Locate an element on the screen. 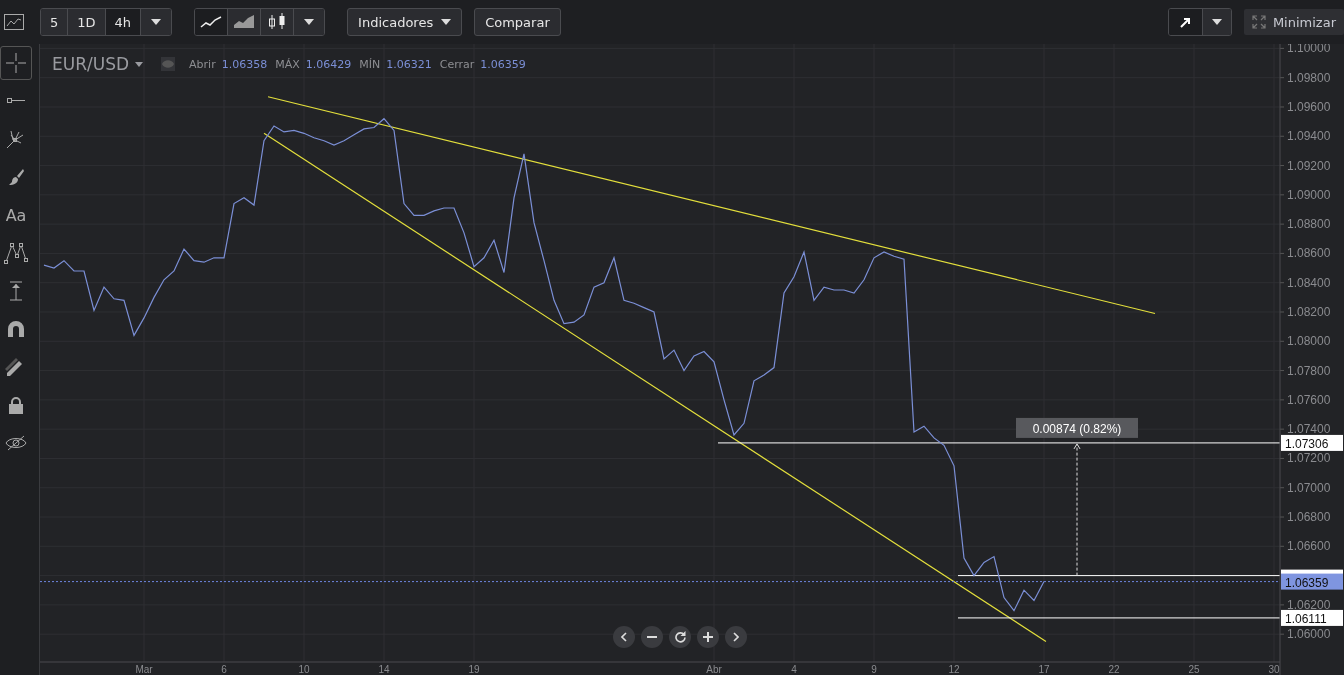 This screenshot has width=1344, height=675. tool-button: Aa is located at coordinates (16, 215).